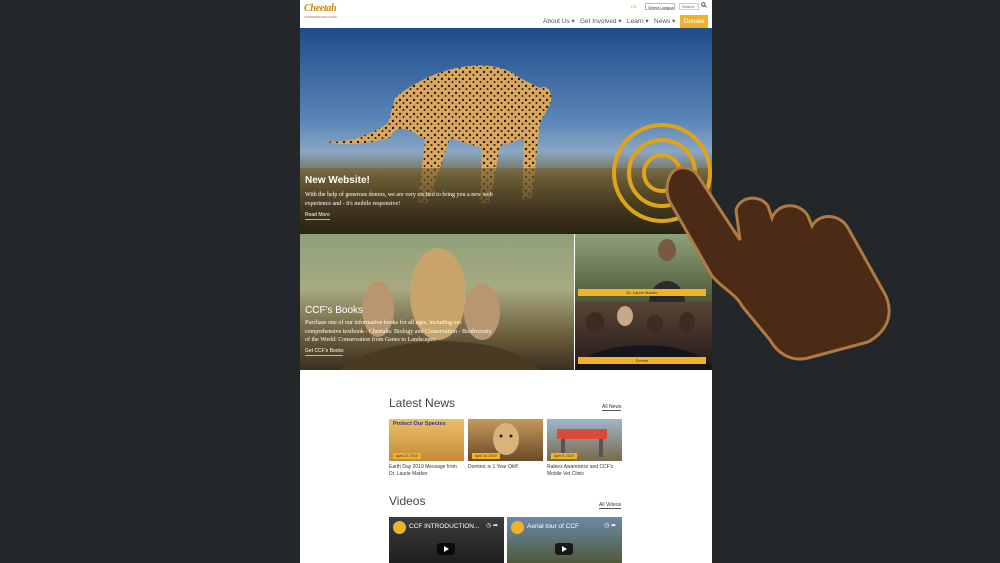 This screenshot has width=1000, height=563. I want to click on logo-subtitle: CONSERVATION FUND, so click(320, 17).